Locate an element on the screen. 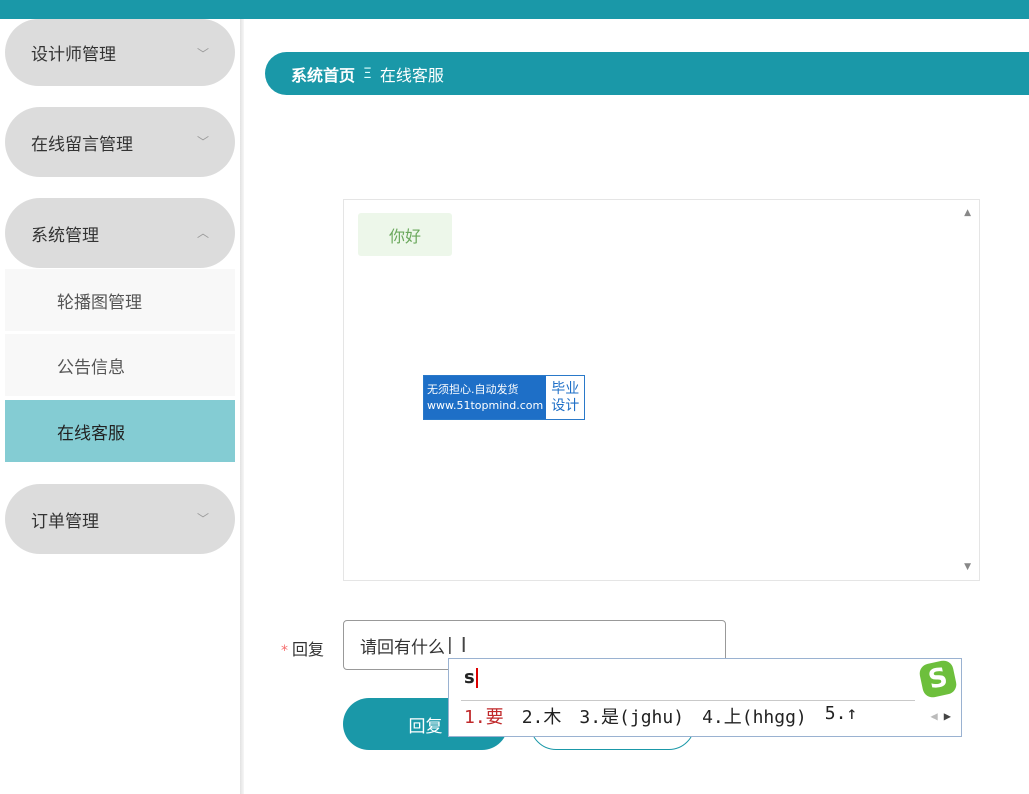  chat-message-bubble: 你好 is located at coordinates (405, 234).